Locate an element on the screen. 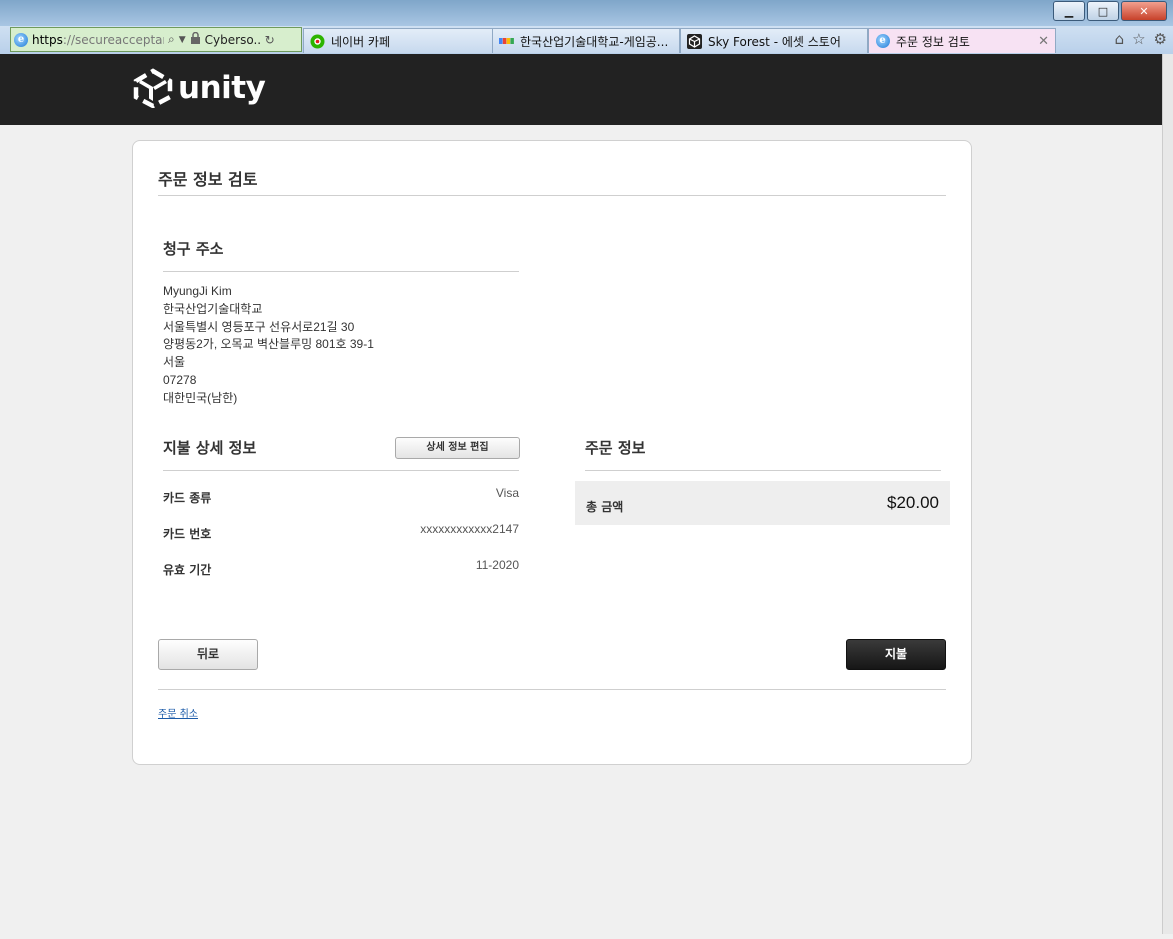  window-controls: ▁ □ ✕ is located at coordinates (1109, 11).